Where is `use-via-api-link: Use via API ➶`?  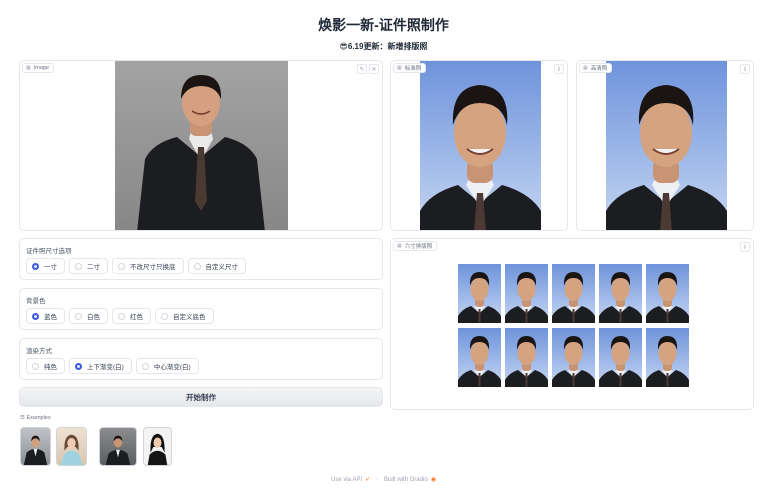
use-via-api-link: Use via API ➶ is located at coordinates (351, 480).